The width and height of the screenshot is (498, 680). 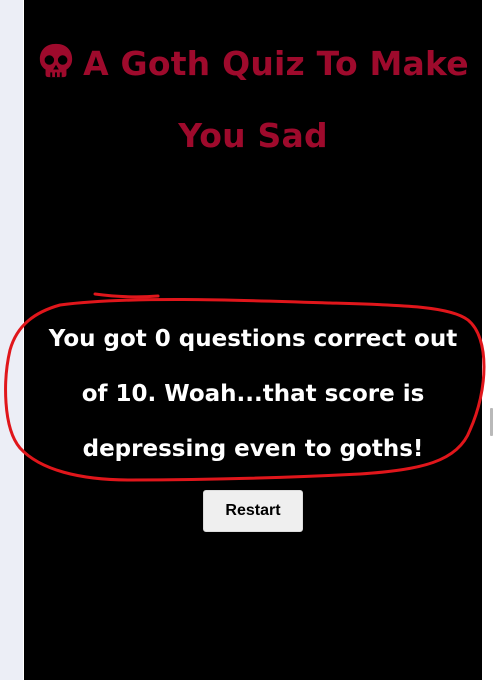 What do you see at coordinates (491, 422) in the screenshot?
I see `scrollbar-thumb` at bounding box center [491, 422].